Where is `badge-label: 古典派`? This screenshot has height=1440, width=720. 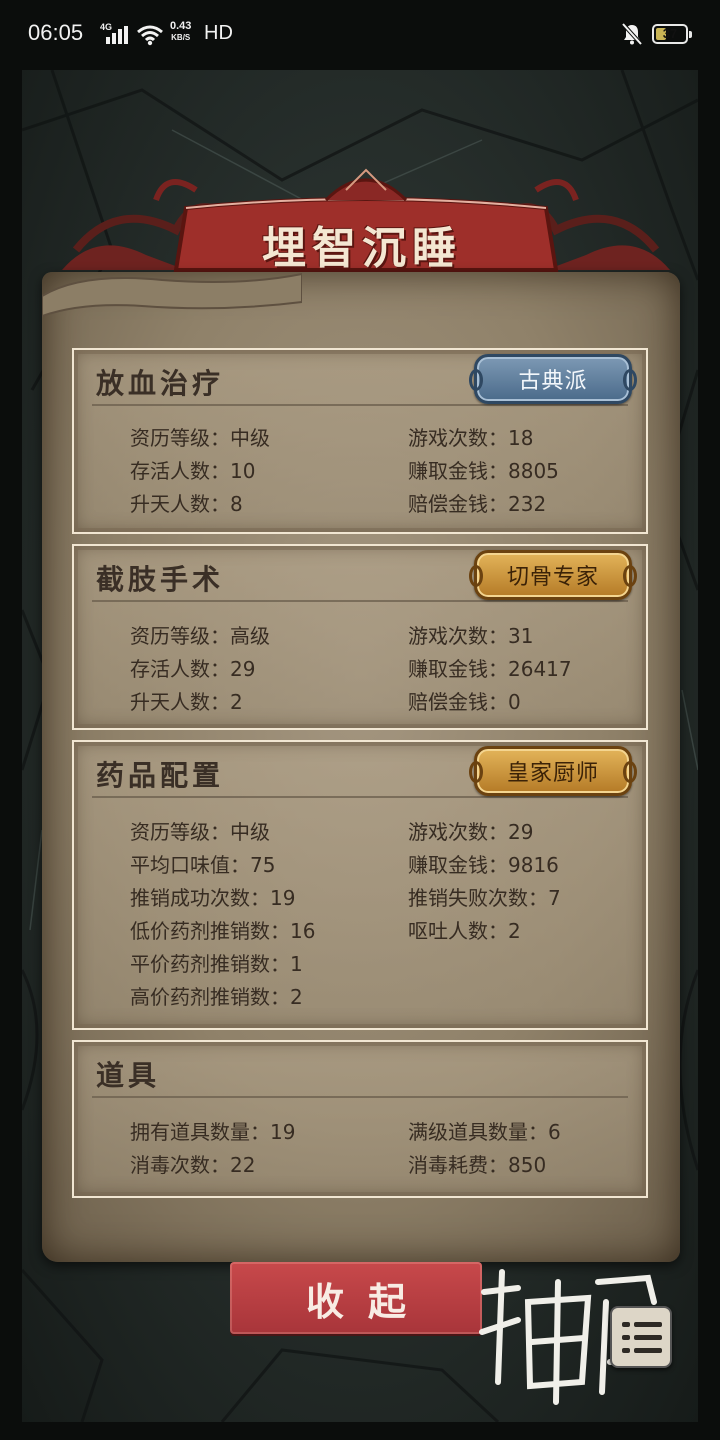 badge-label: 古典派 is located at coordinates (553, 381).